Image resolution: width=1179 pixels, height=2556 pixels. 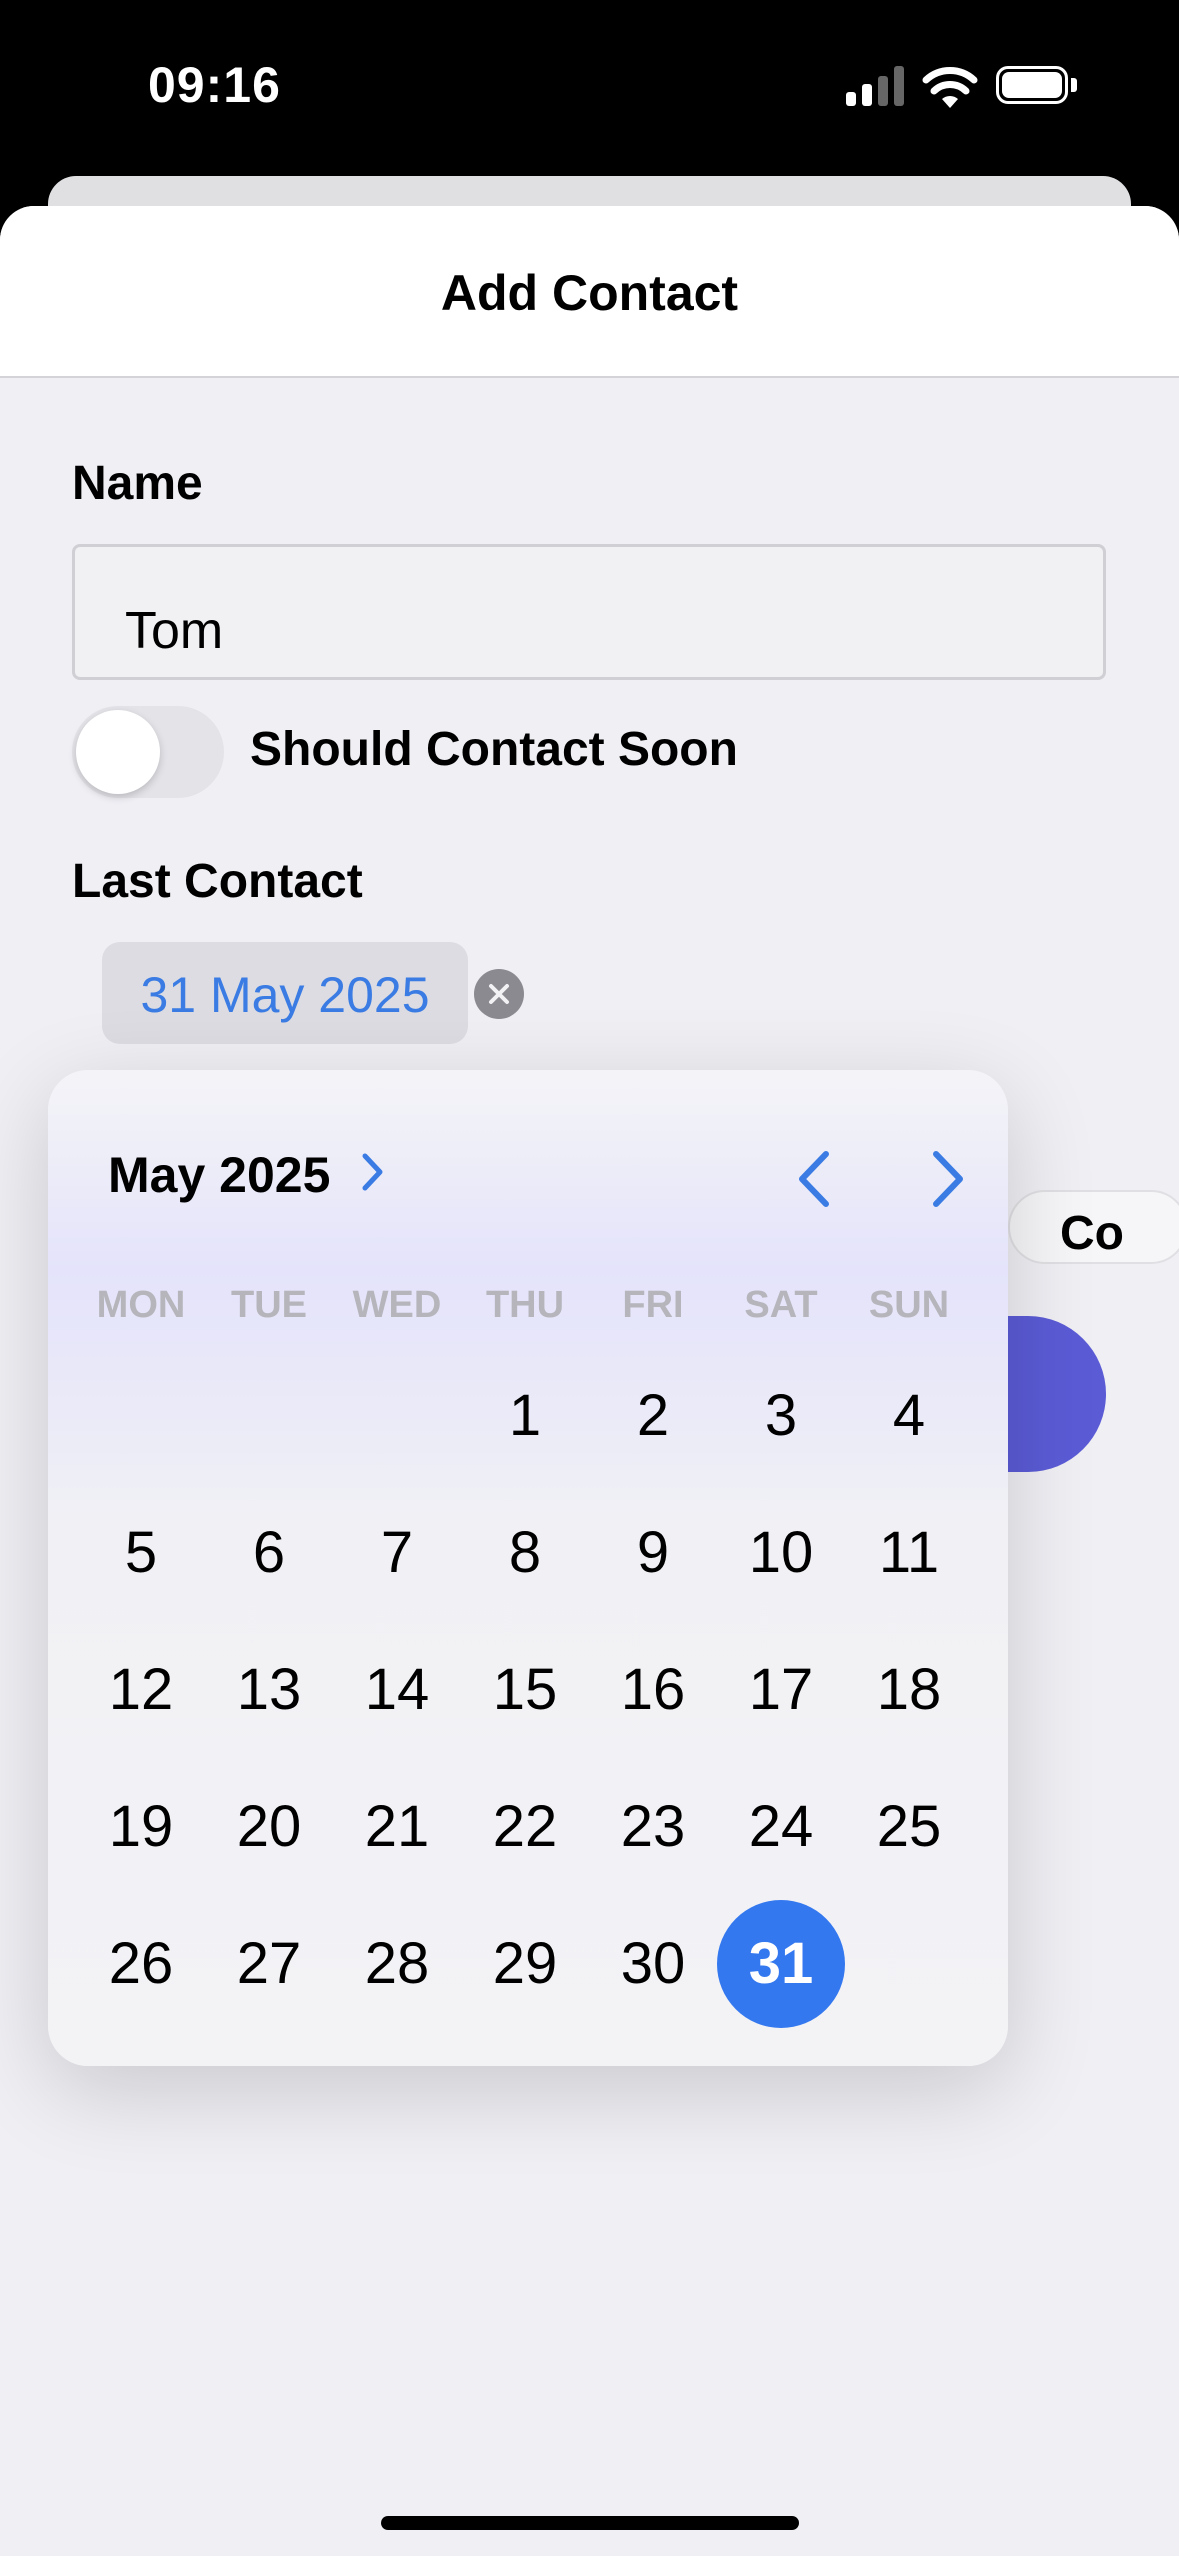 I want to click on wifi-icon, so click(x=950, y=87).